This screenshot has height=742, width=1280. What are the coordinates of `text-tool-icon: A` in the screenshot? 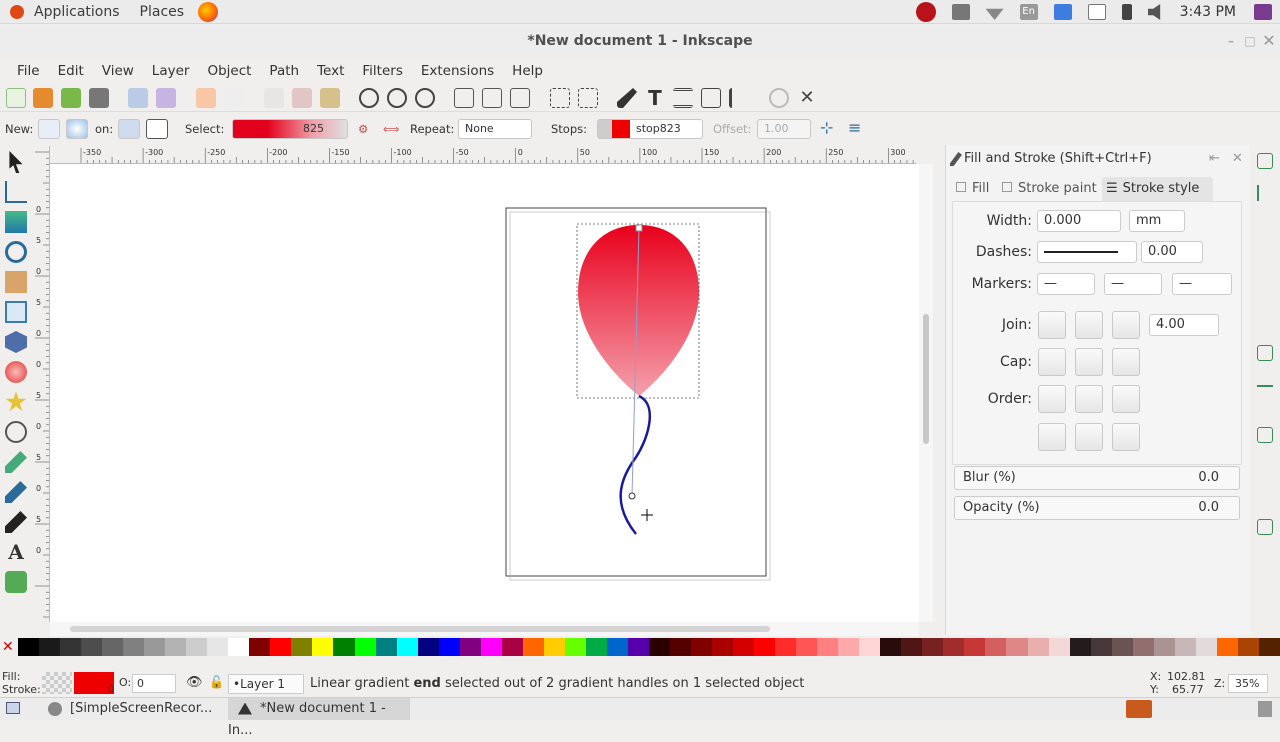 It's located at (16, 552).